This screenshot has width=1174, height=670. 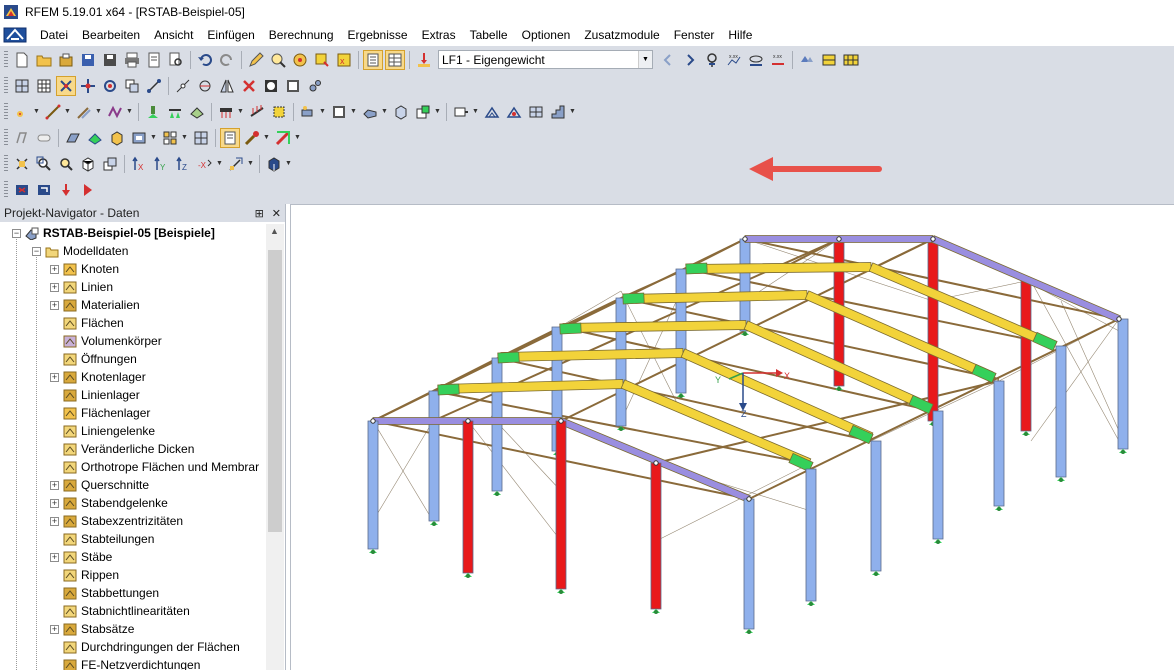 I want to click on comment-icon, so click(x=44, y=138).